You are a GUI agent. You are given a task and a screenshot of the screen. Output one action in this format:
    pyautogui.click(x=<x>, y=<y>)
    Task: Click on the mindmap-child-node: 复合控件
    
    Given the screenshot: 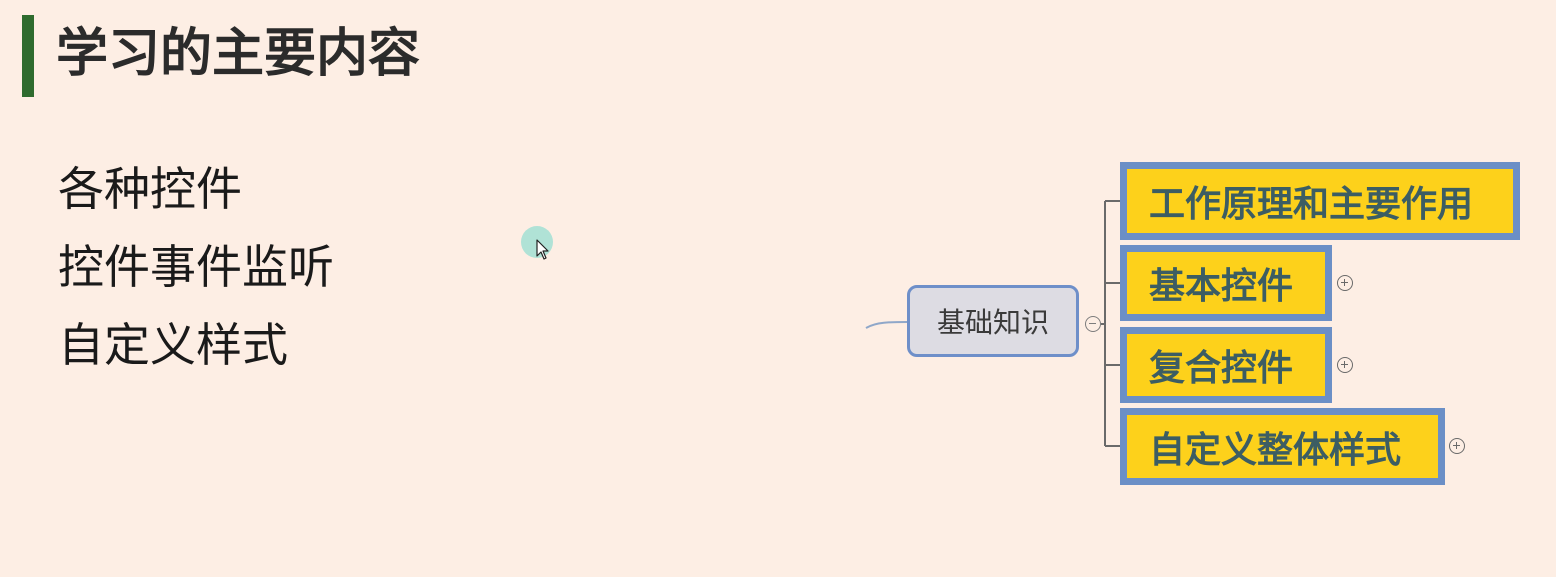 What is the action you would take?
    pyautogui.click(x=1226, y=365)
    